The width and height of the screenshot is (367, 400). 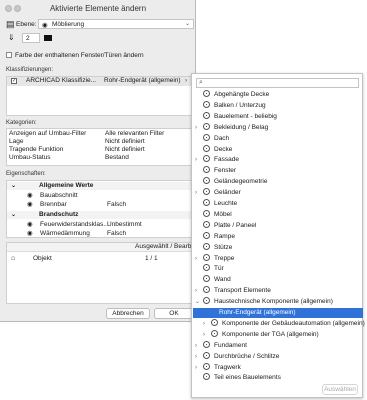 What do you see at coordinates (235, 225) in the screenshot?
I see `tree-item-label: Platte / Paneel` at bounding box center [235, 225].